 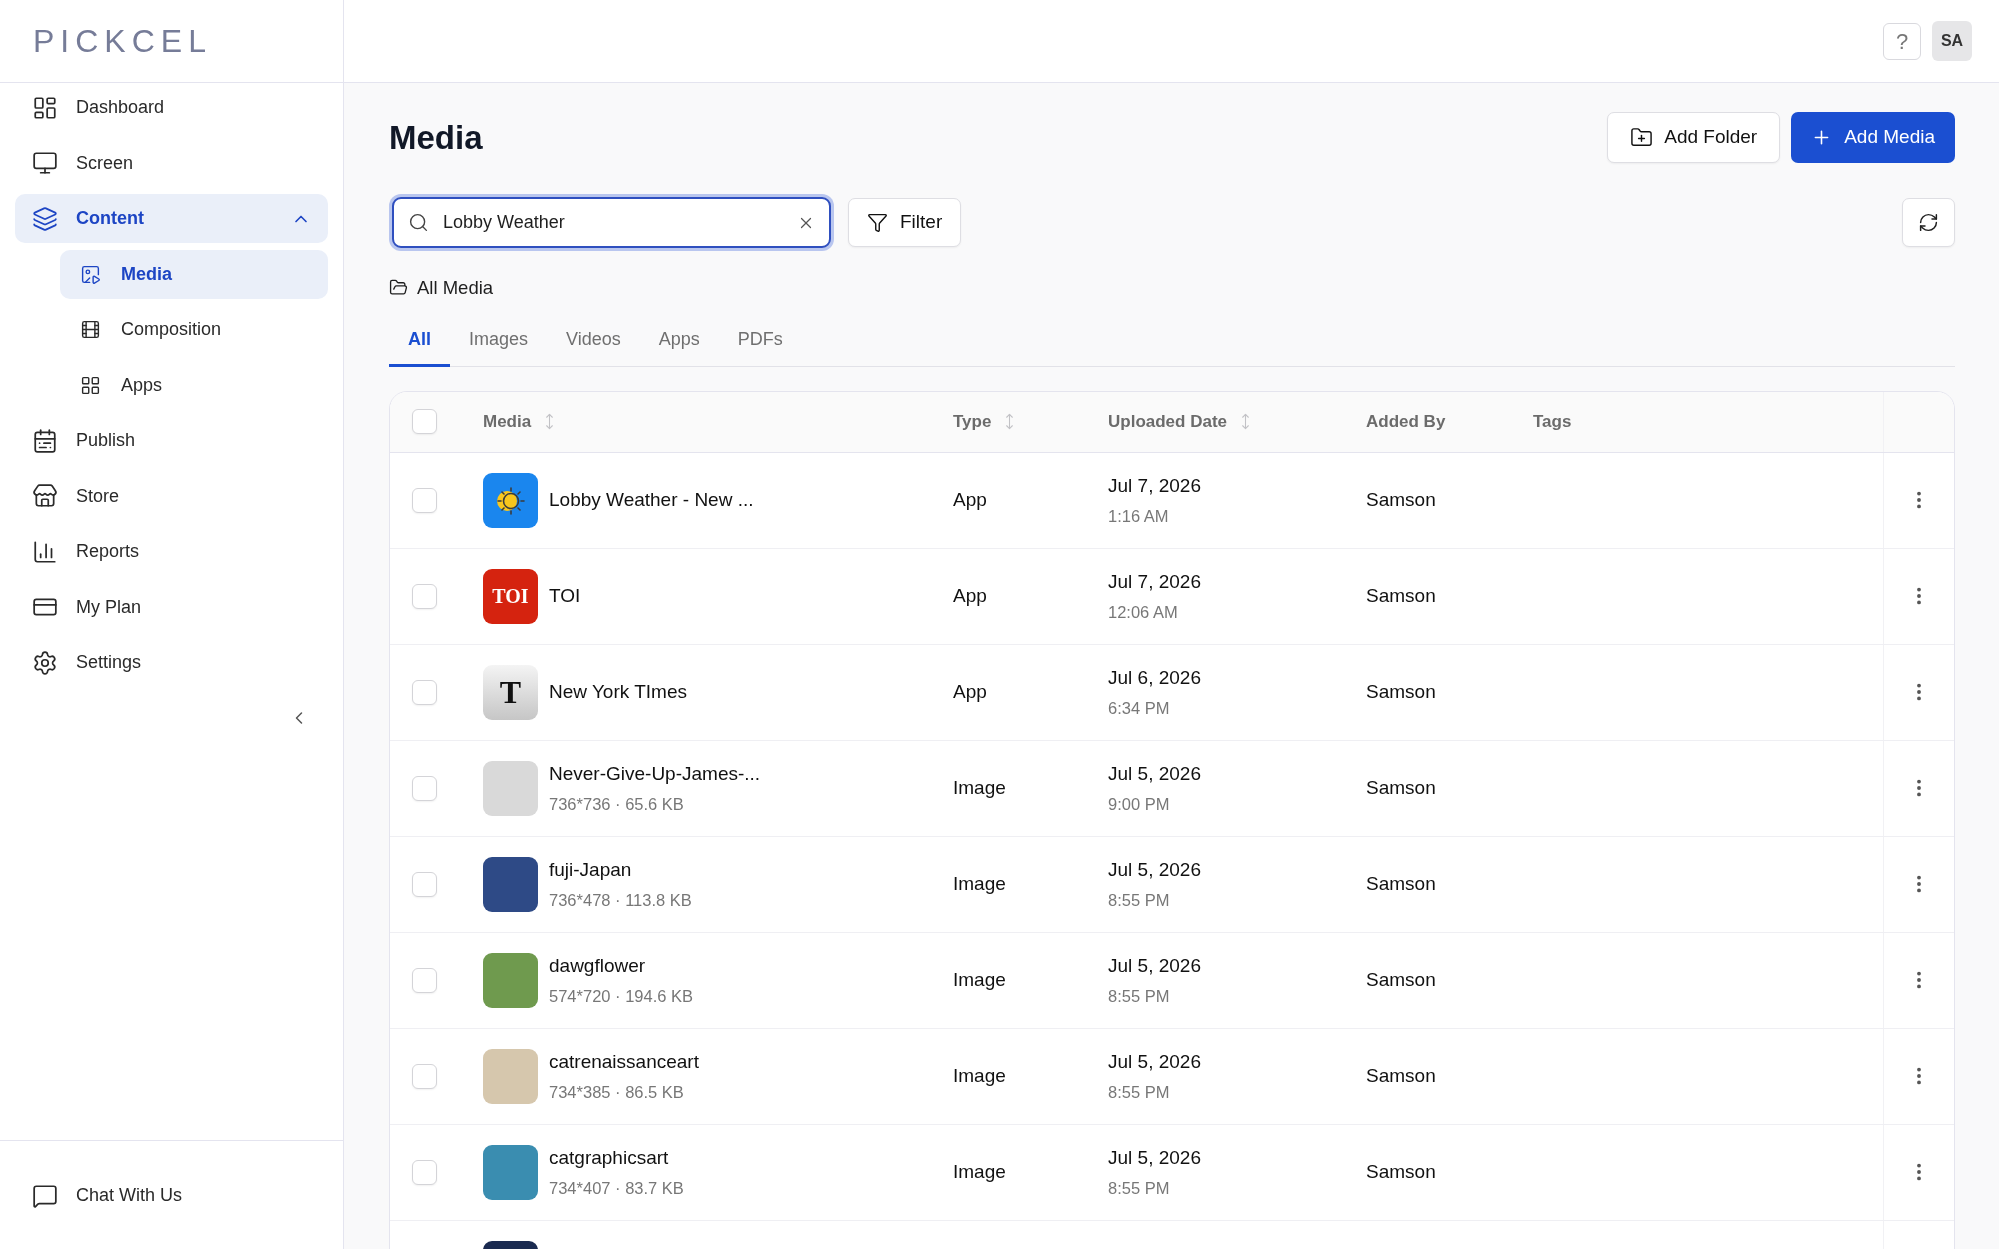 I want to click on dashboard-icon, so click(x=45, y=107).